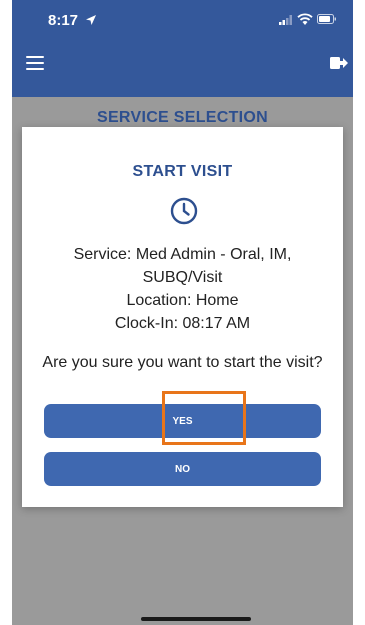  I want to click on logout-icon, so click(339, 63).